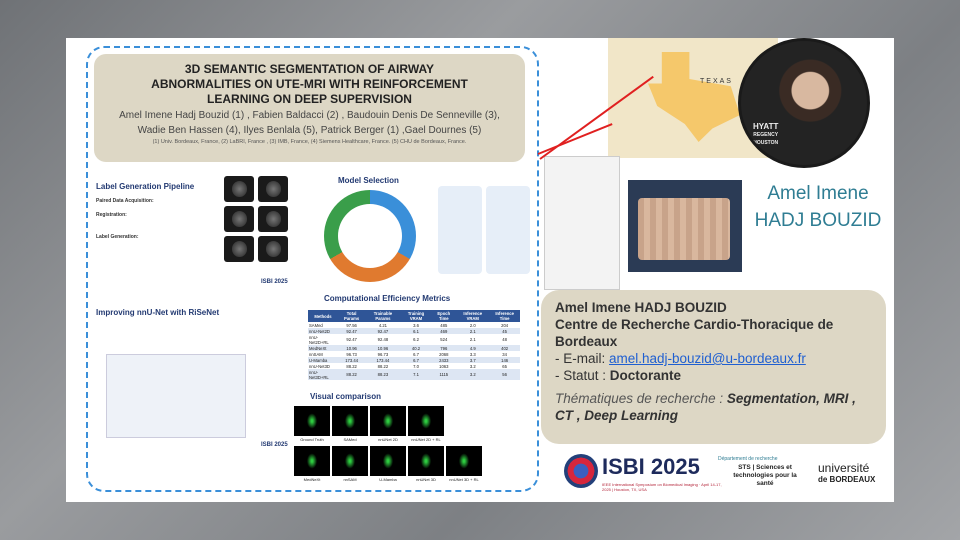 The width and height of the screenshot is (960, 540). Describe the element at coordinates (582, 375) in the screenshot. I see `status-label: - Statut :` at that location.